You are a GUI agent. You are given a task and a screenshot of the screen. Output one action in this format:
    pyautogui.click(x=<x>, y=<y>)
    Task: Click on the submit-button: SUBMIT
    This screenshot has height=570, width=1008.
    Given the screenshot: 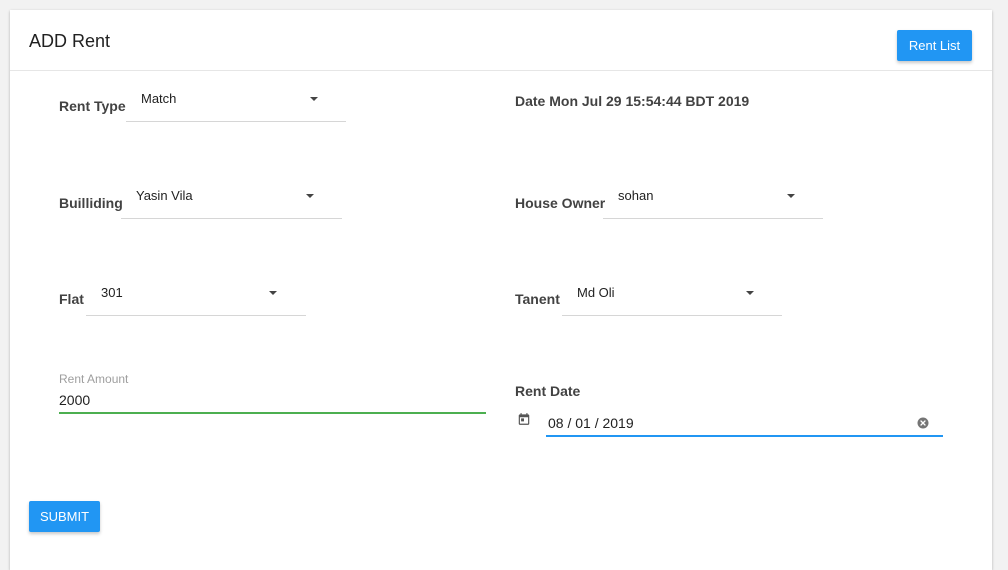 What is the action you would take?
    pyautogui.click(x=64, y=516)
    